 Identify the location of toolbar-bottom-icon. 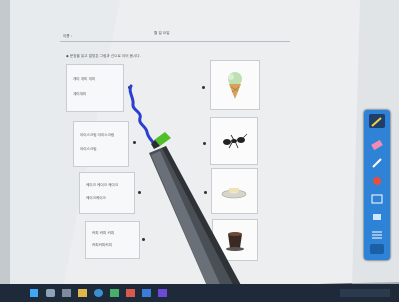
(377, 249).